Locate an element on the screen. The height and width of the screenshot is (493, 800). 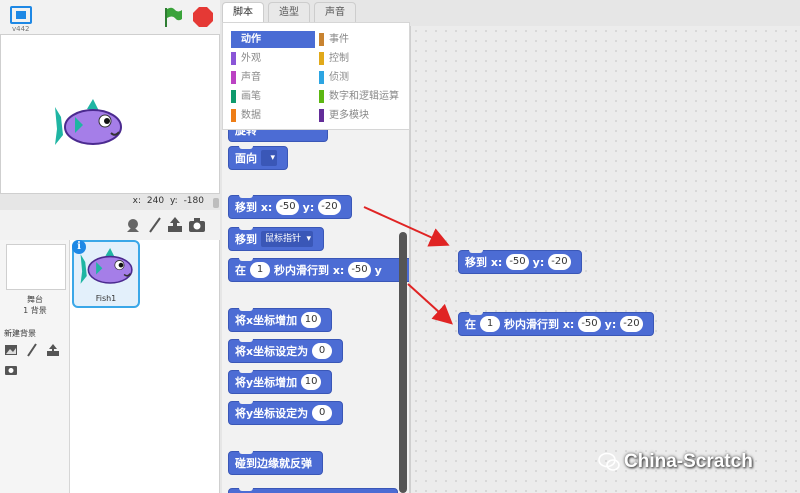
category-0: 动作 is located at coordinates (273, 39).